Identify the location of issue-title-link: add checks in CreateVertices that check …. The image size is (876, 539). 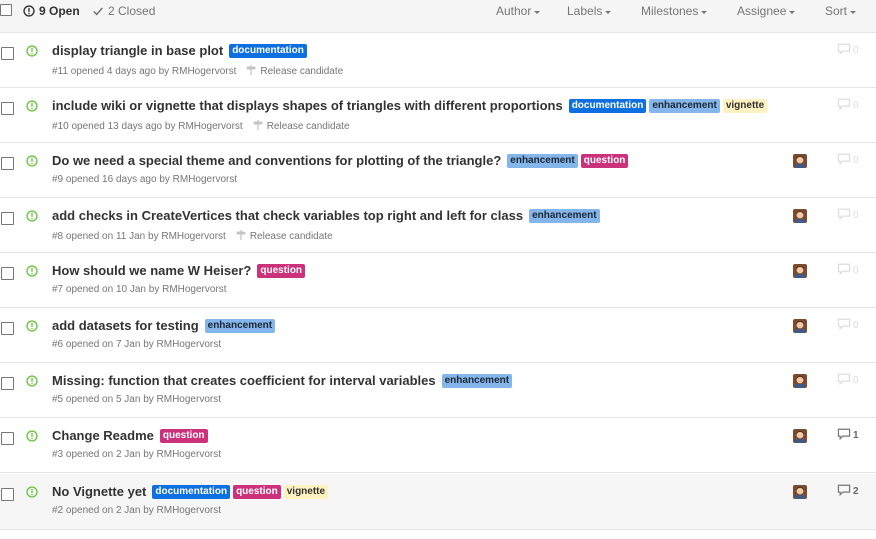
(287, 215).